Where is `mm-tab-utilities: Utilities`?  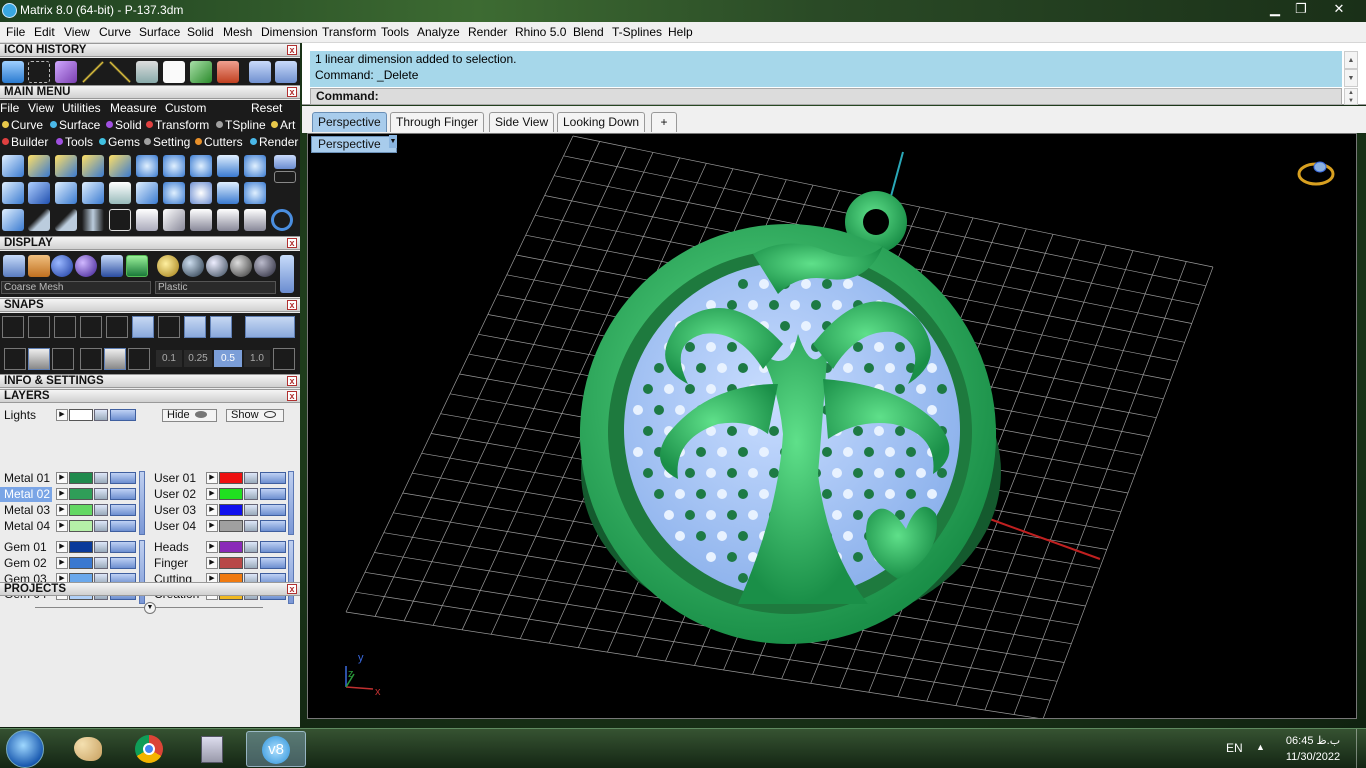
mm-tab-utilities: Utilities is located at coordinates (81, 108).